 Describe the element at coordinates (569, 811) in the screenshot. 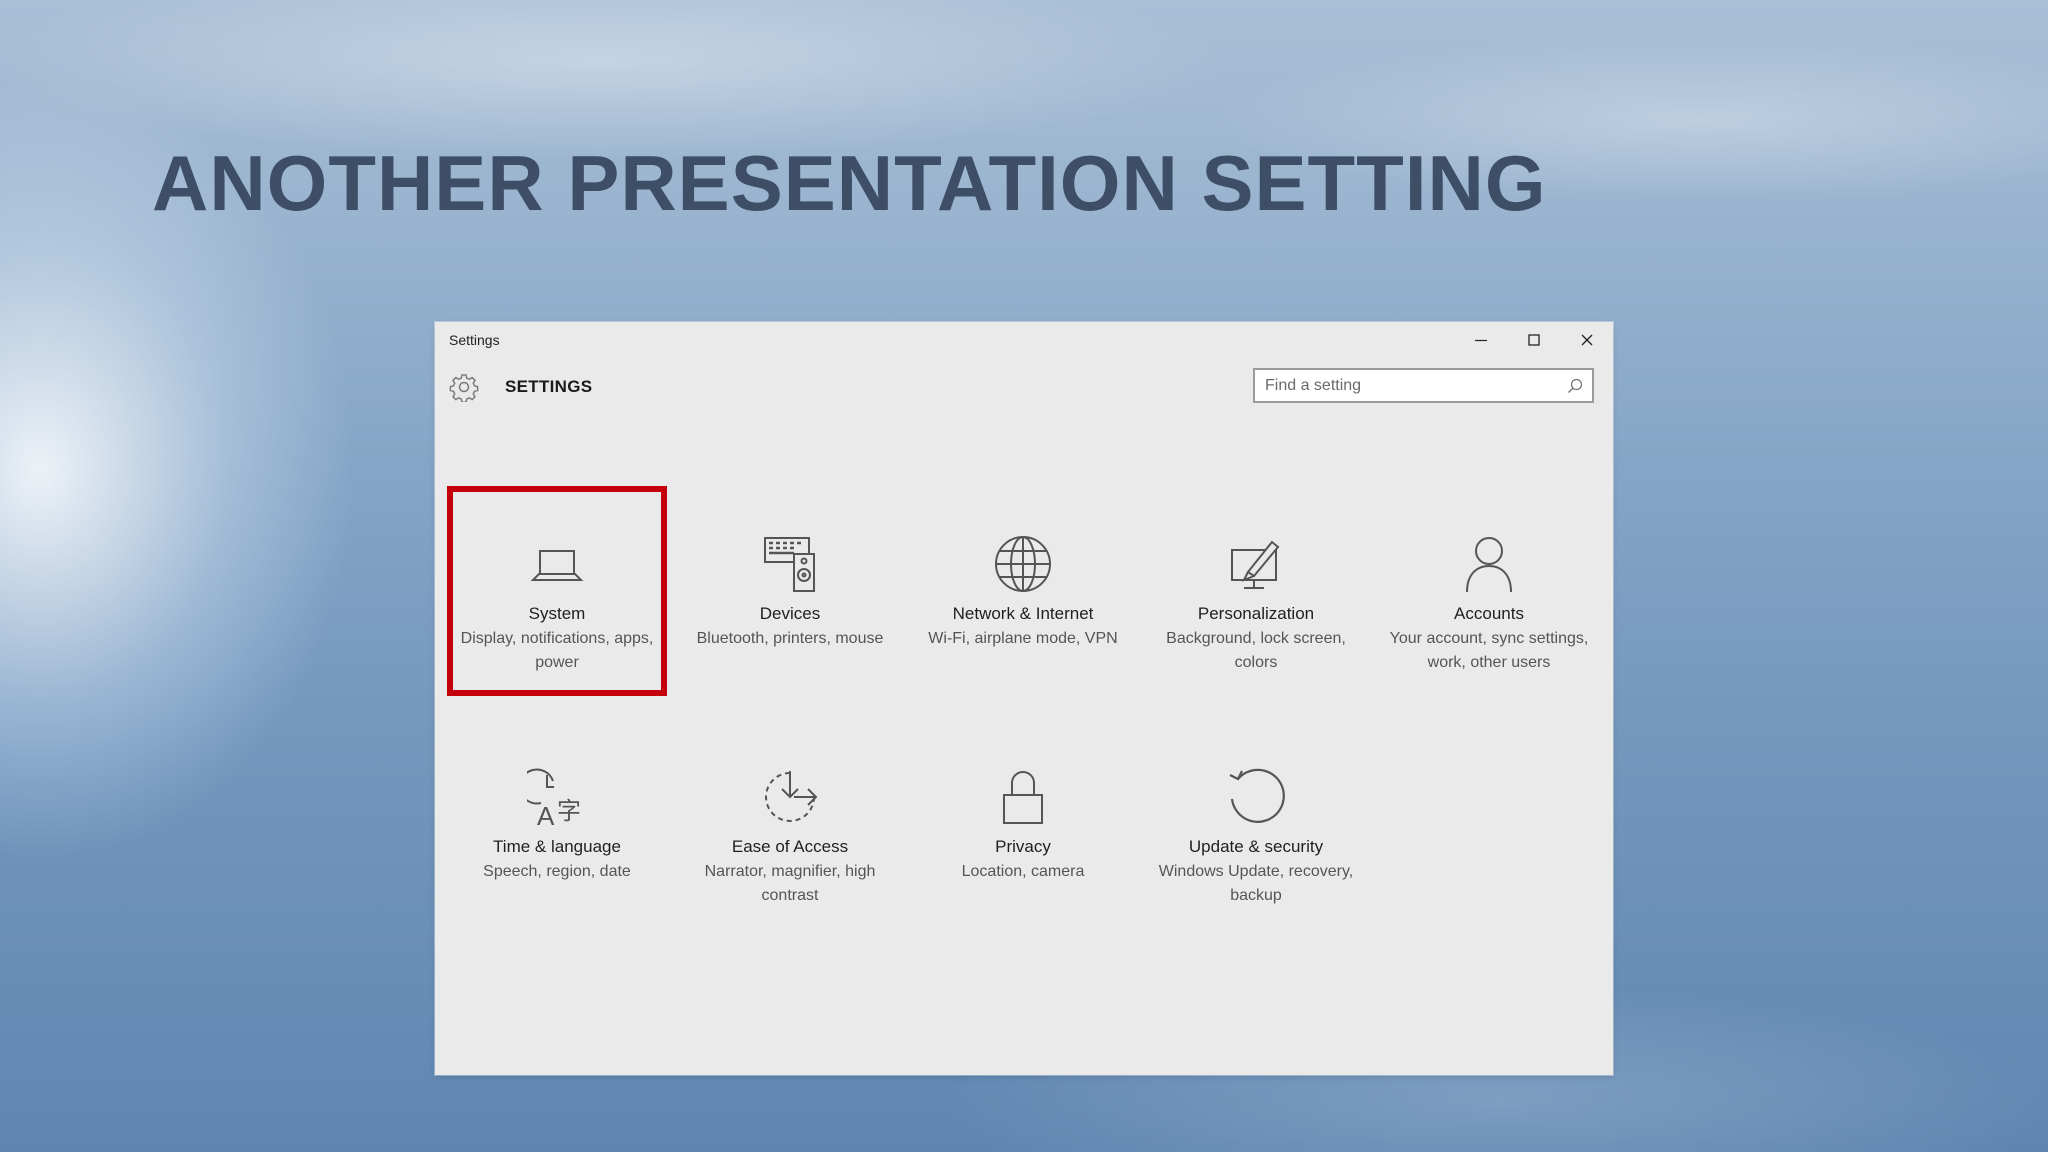

I see `svg-text: 字` at that location.